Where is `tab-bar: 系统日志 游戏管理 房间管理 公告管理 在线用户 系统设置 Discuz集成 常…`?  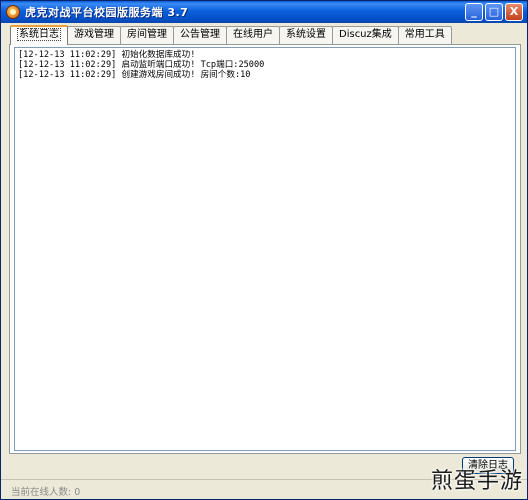 tab-bar: 系统日志 游戏管理 房间管理 公告管理 在线用户 系统设置 Discuz集成 常… is located at coordinates (231, 35).